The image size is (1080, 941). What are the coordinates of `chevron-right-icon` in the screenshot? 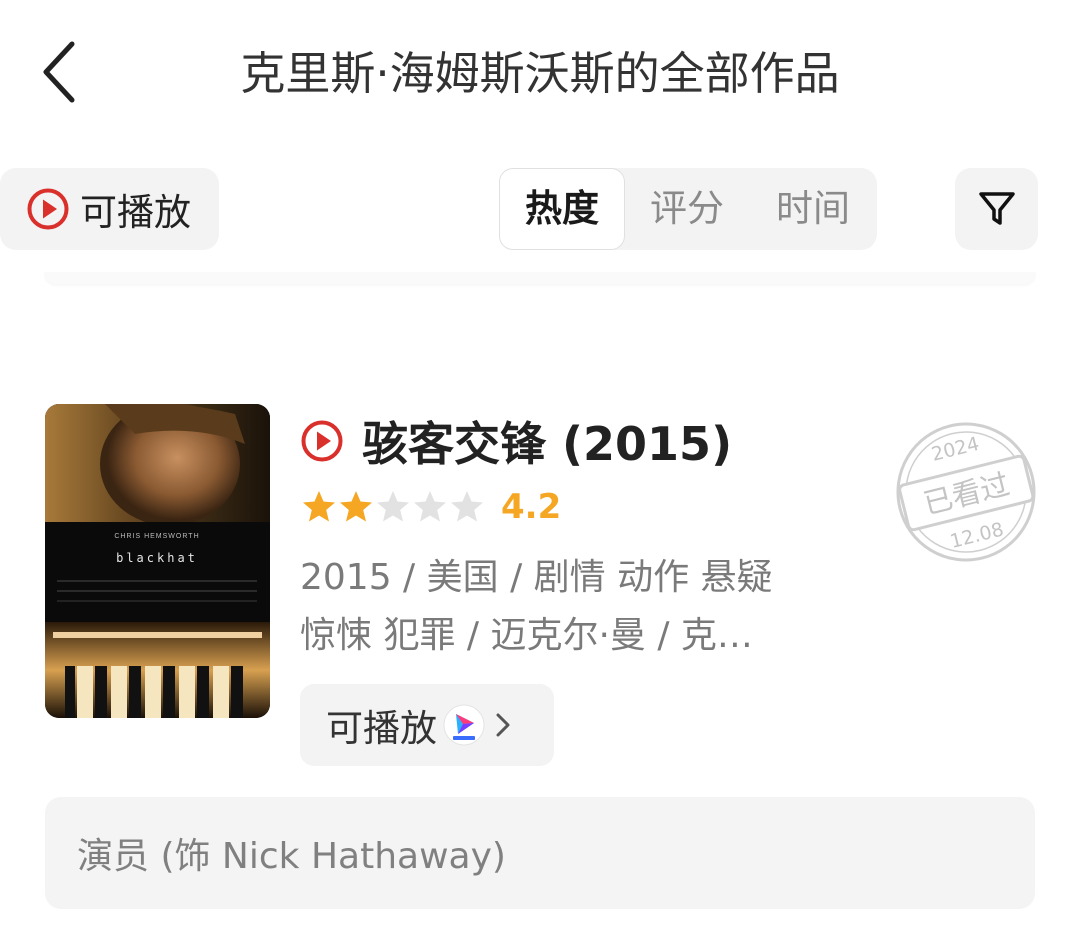 It's located at (503, 725).